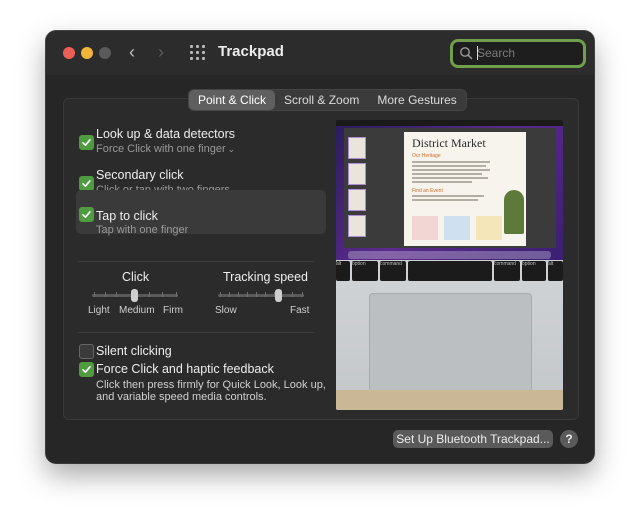 The width and height of the screenshot is (640, 525). Describe the element at coordinates (99, 310) in the screenshot. I see `click-label-light: Light` at that location.